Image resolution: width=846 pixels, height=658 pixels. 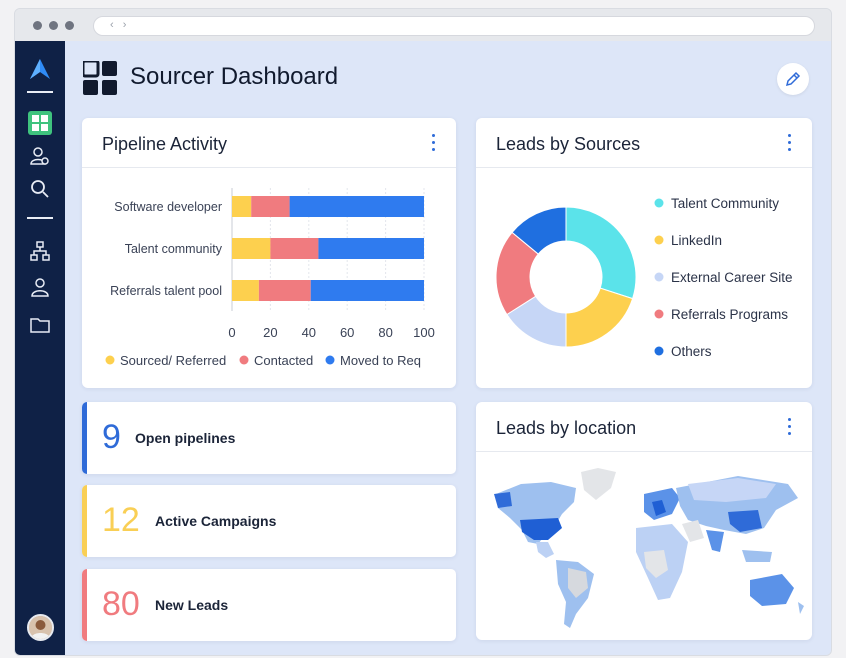 What do you see at coordinates (503, 500) in the screenshot?
I see `map-region-alaska` at bounding box center [503, 500].